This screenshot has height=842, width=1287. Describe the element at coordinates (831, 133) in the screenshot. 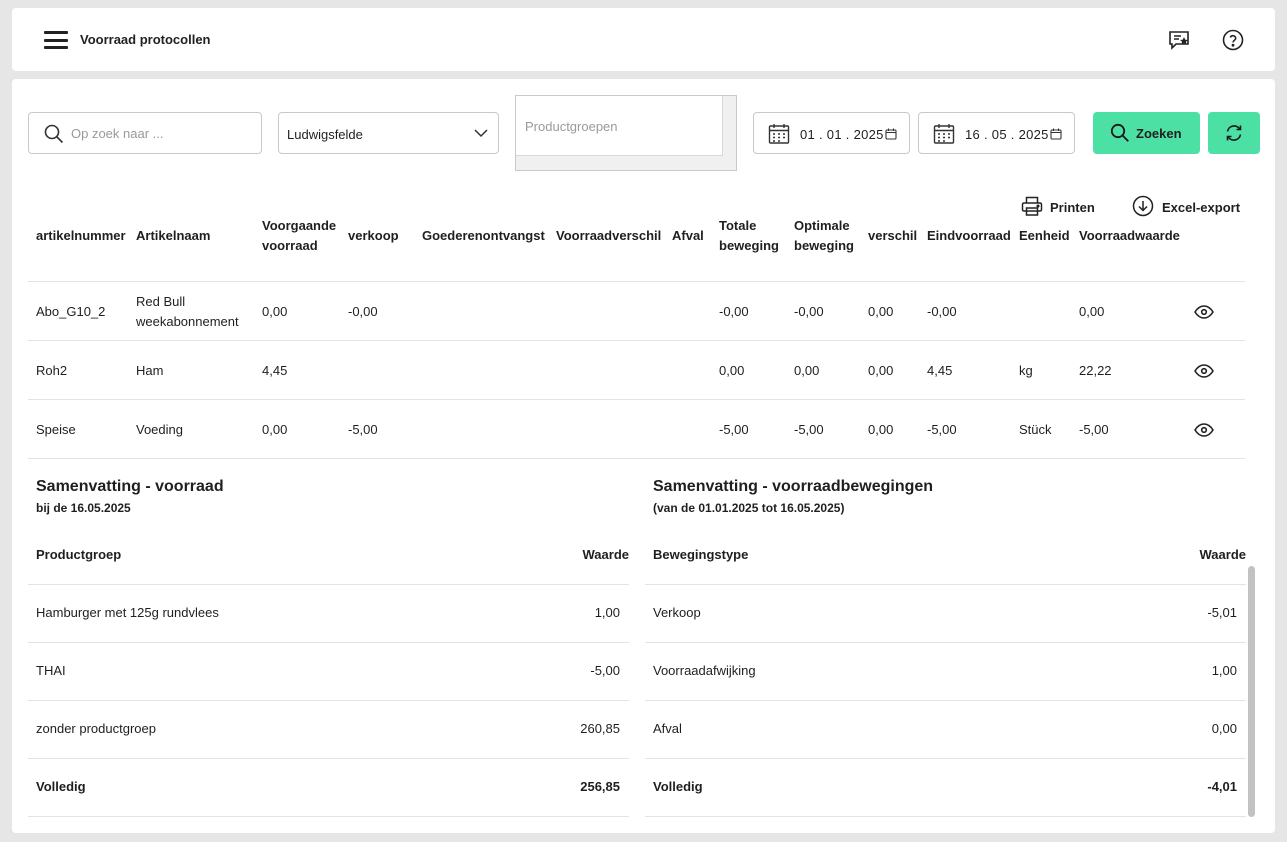

I see `date-from-field: 01 . 01 . 2025` at that location.